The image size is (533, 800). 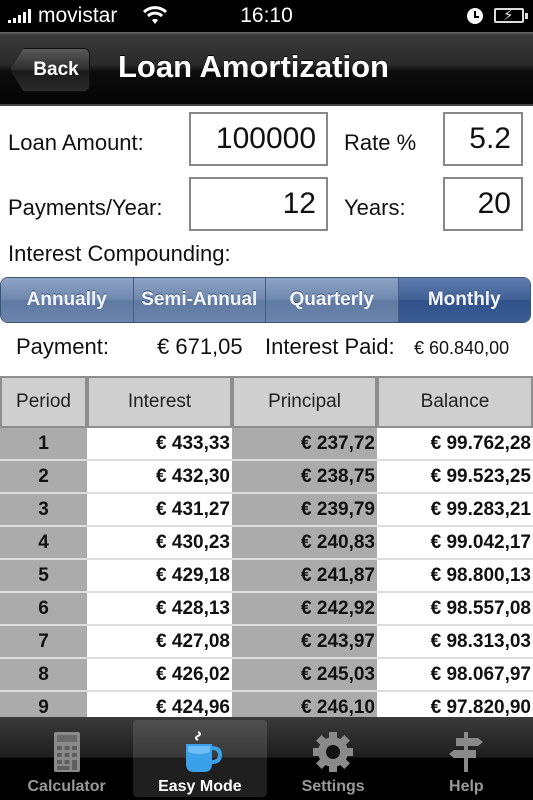 I want to click on table-row: 6 € 428,13 € 242,92 € 98.557,08, so click(x=266, y=609).